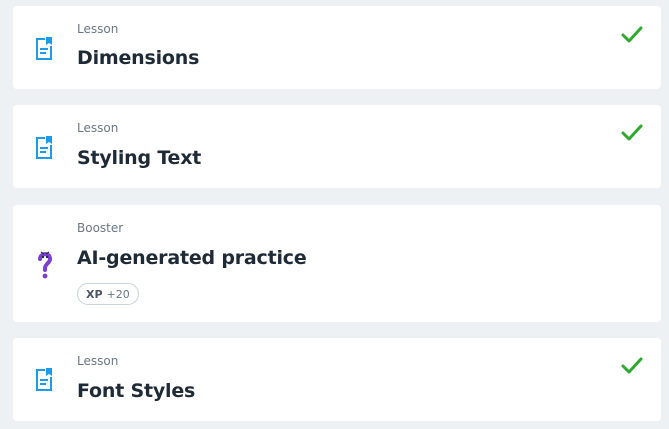  What do you see at coordinates (118, 294) in the screenshot?
I see `xp-value: +20` at bounding box center [118, 294].